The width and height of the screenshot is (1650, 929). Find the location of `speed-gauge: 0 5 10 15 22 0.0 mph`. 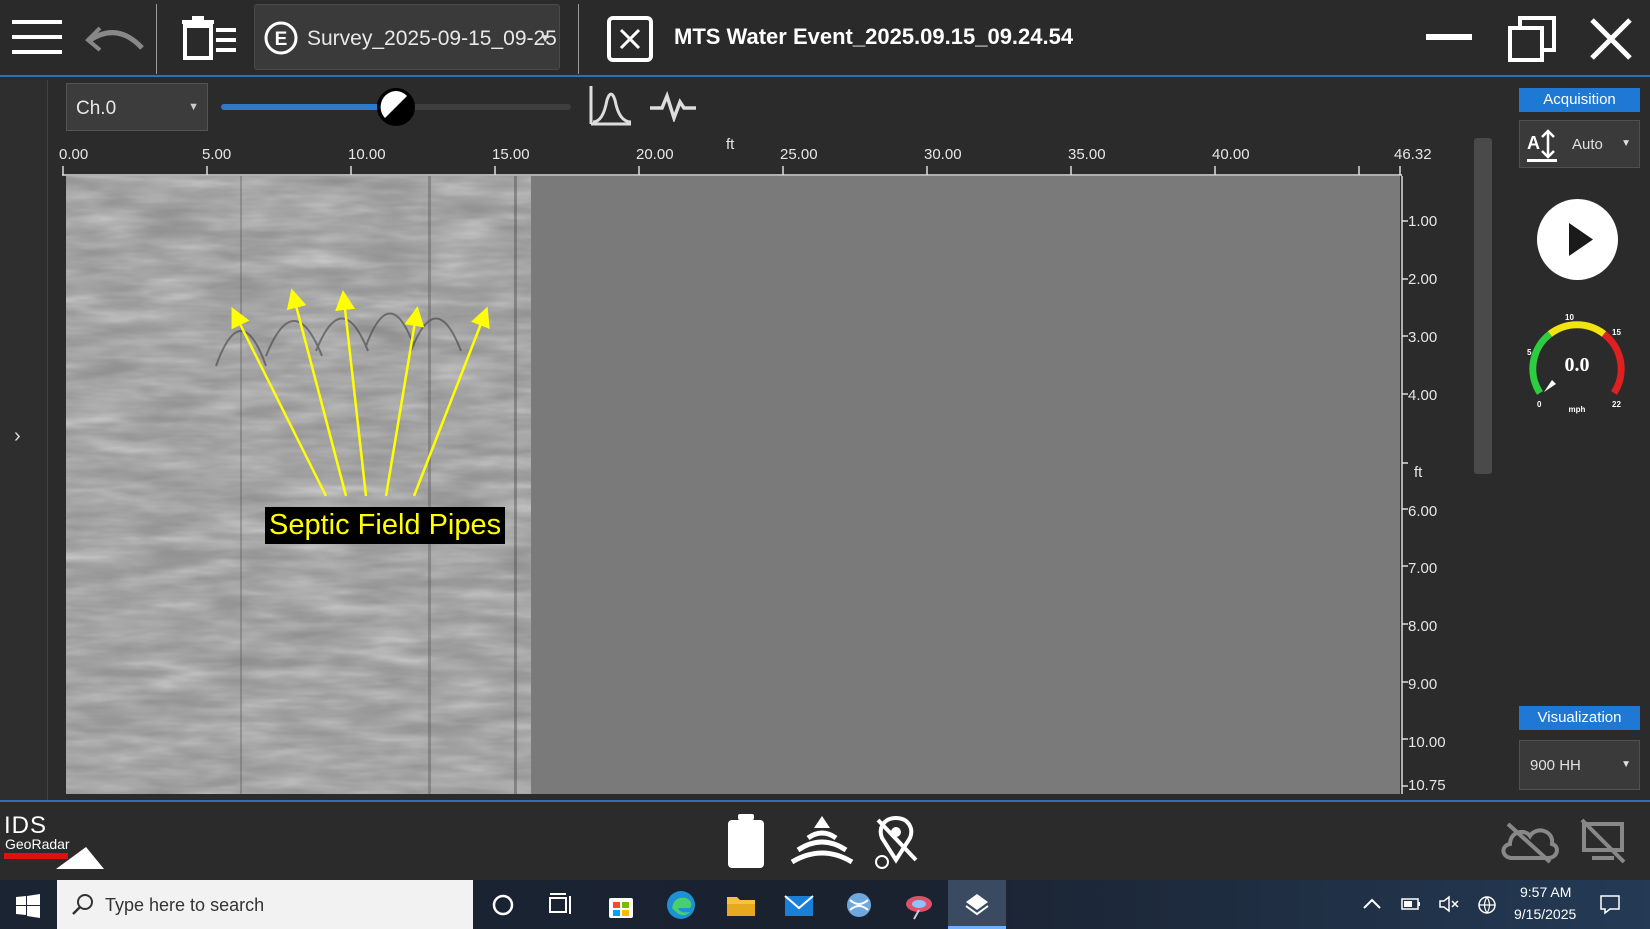

speed-gauge: 0 5 10 15 22 0.0 mph is located at coordinates (1576, 363).